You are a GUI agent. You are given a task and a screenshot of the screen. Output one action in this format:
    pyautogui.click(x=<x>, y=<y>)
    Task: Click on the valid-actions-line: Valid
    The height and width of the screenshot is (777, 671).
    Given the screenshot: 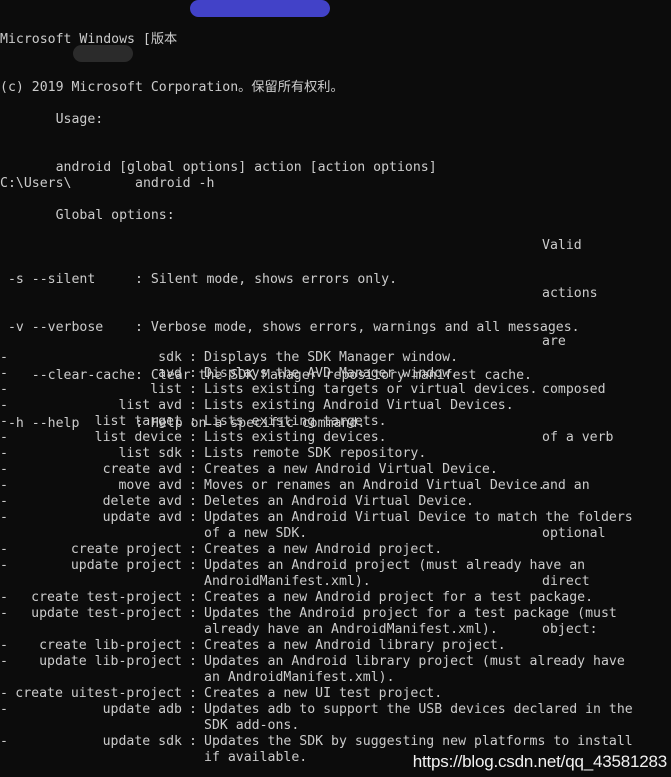 What is the action you would take?
    pyautogui.click(x=562, y=245)
    